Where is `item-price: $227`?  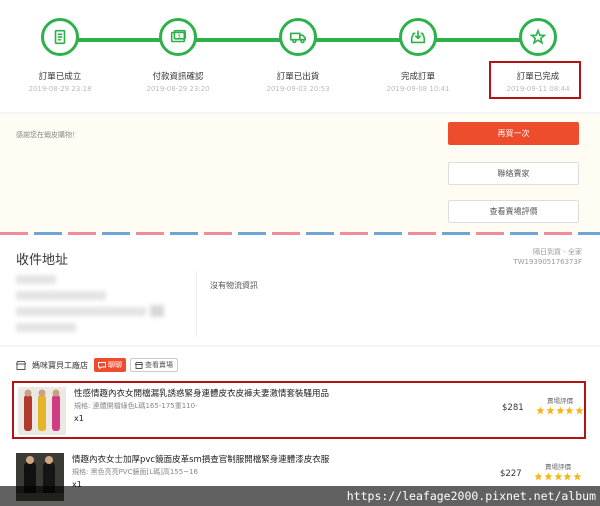 item-price: $227 is located at coordinates (511, 474).